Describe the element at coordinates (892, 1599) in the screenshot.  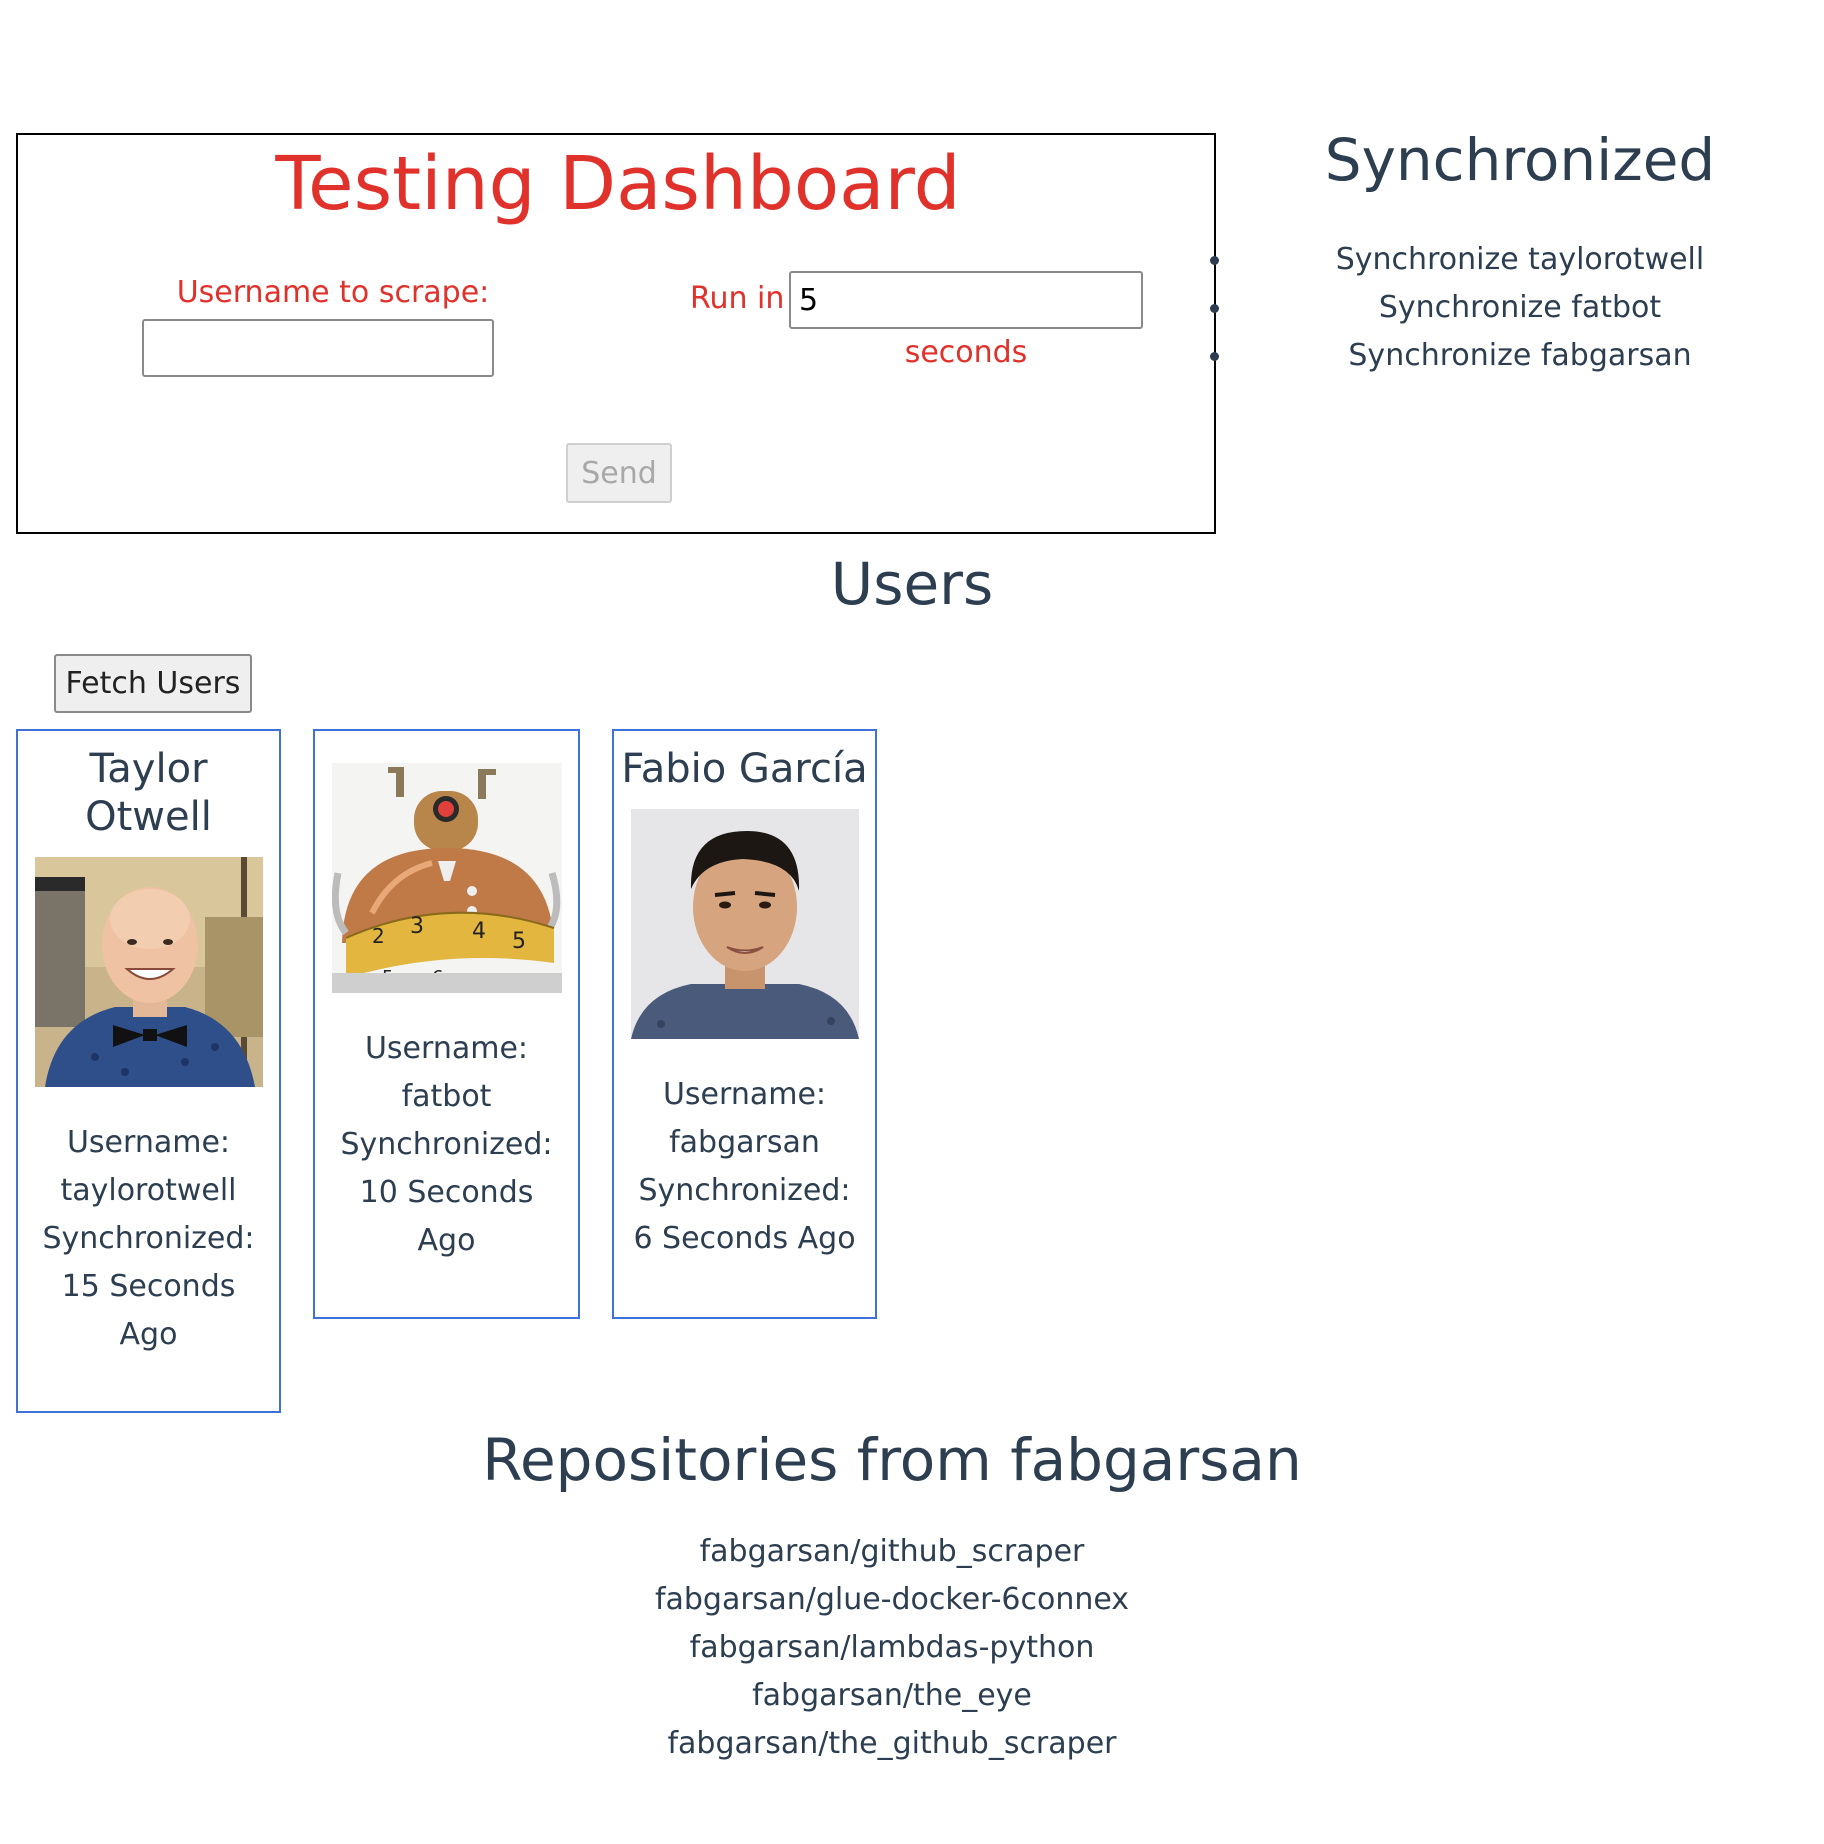
I see `repository-item: fabgarsan/glue-docker-6connex` at that location.